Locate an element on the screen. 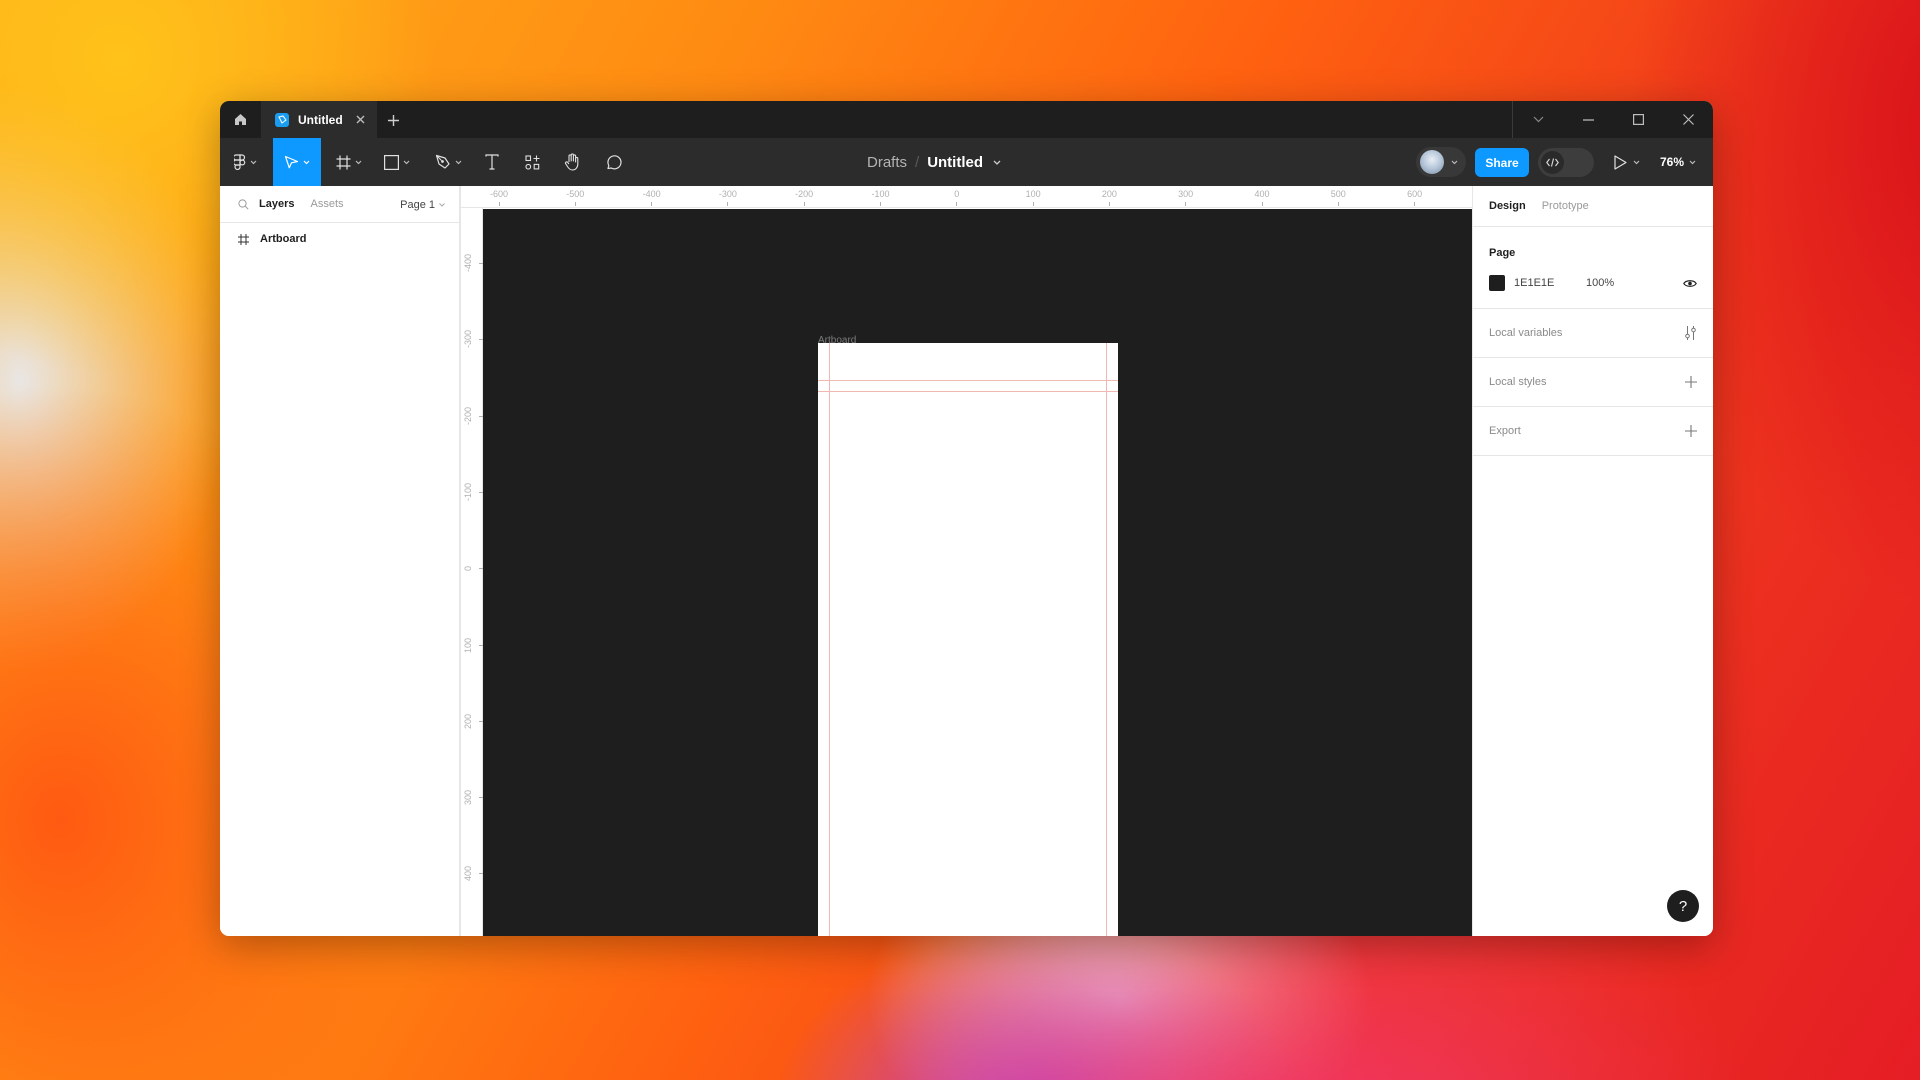 The image size is (1920, 1080). minimize-icon is located at coordinates (1588, 119).